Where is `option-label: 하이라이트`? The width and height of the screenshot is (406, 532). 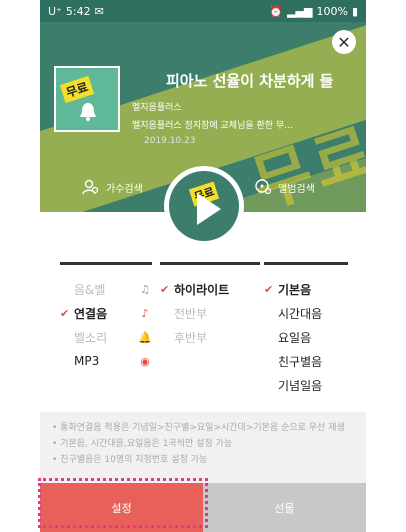 option-label: 하이라이트 is located at coordinates (202, 289).